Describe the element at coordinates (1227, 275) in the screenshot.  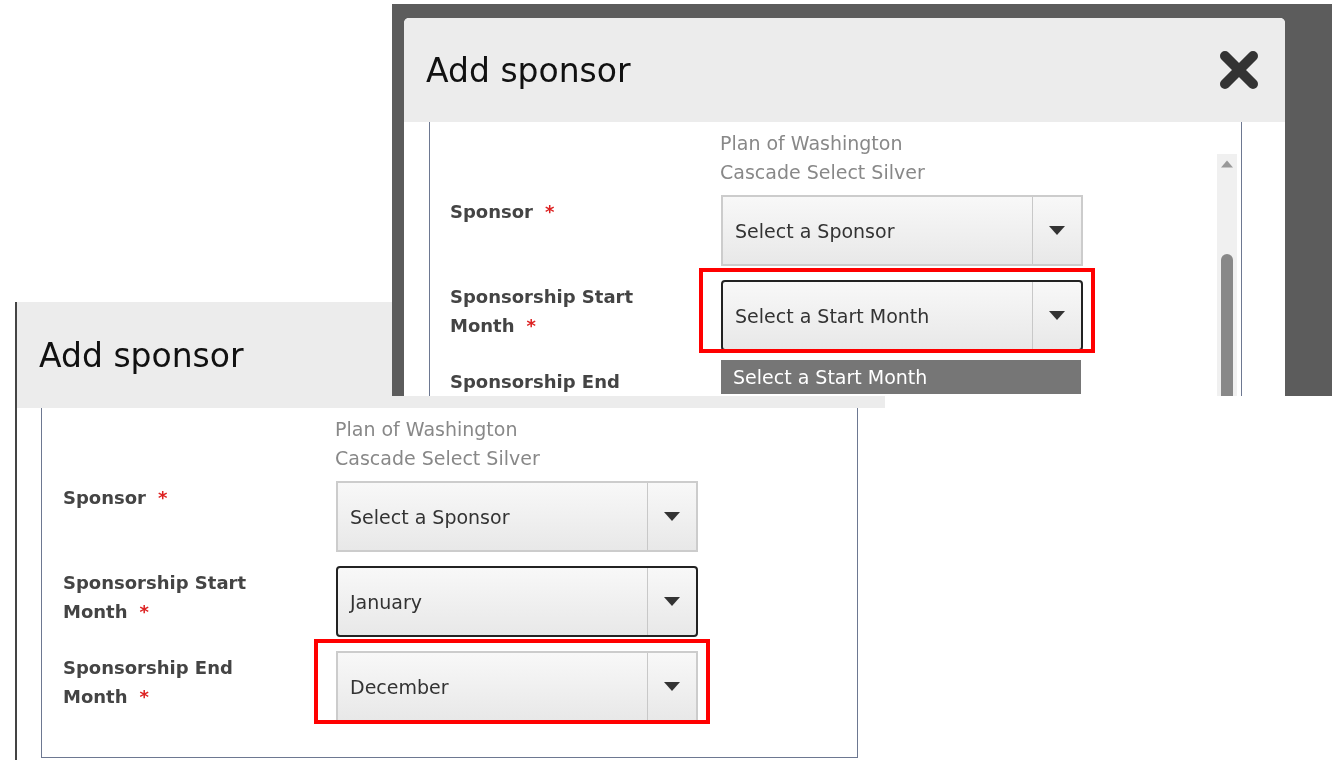
I see `scrollbar` at that location.